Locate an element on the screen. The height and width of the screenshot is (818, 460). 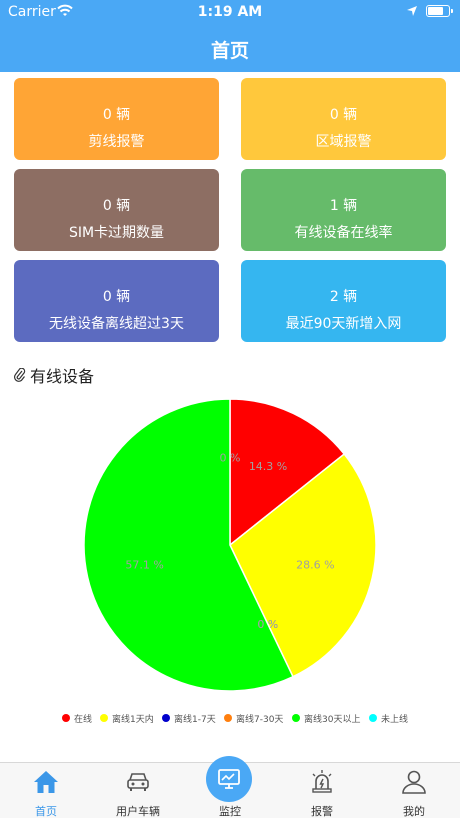
section-title-text: 有线设备 is located at coordinates (62, 376).